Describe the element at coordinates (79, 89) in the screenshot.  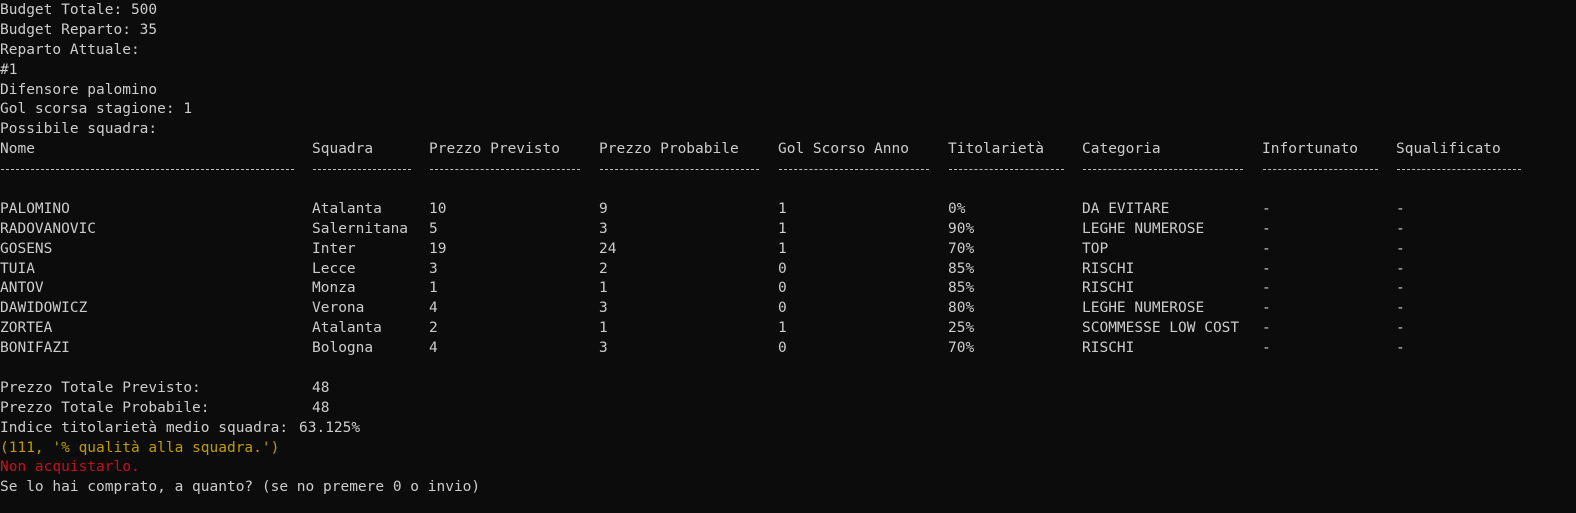
I see `player-role-line: Difensore palomino` at that location.